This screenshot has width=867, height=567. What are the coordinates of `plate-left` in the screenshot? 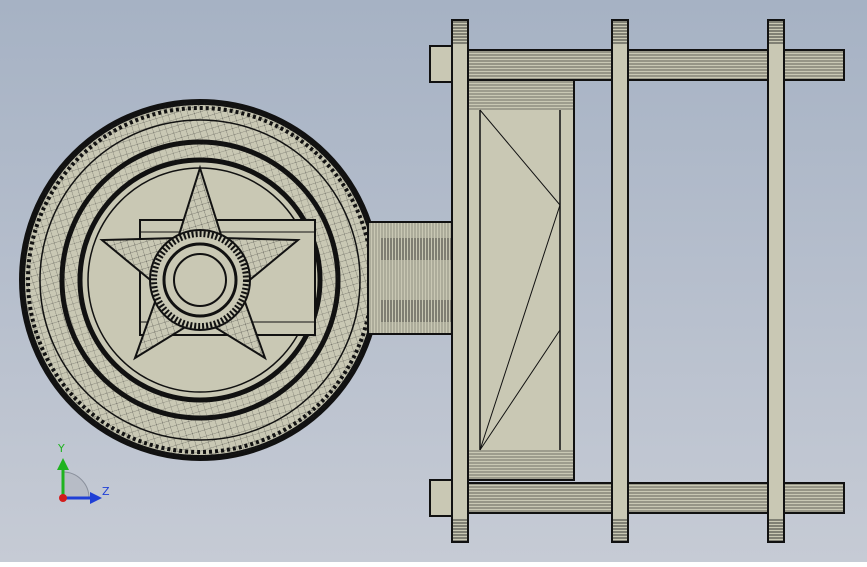 It's located at (460, 281).